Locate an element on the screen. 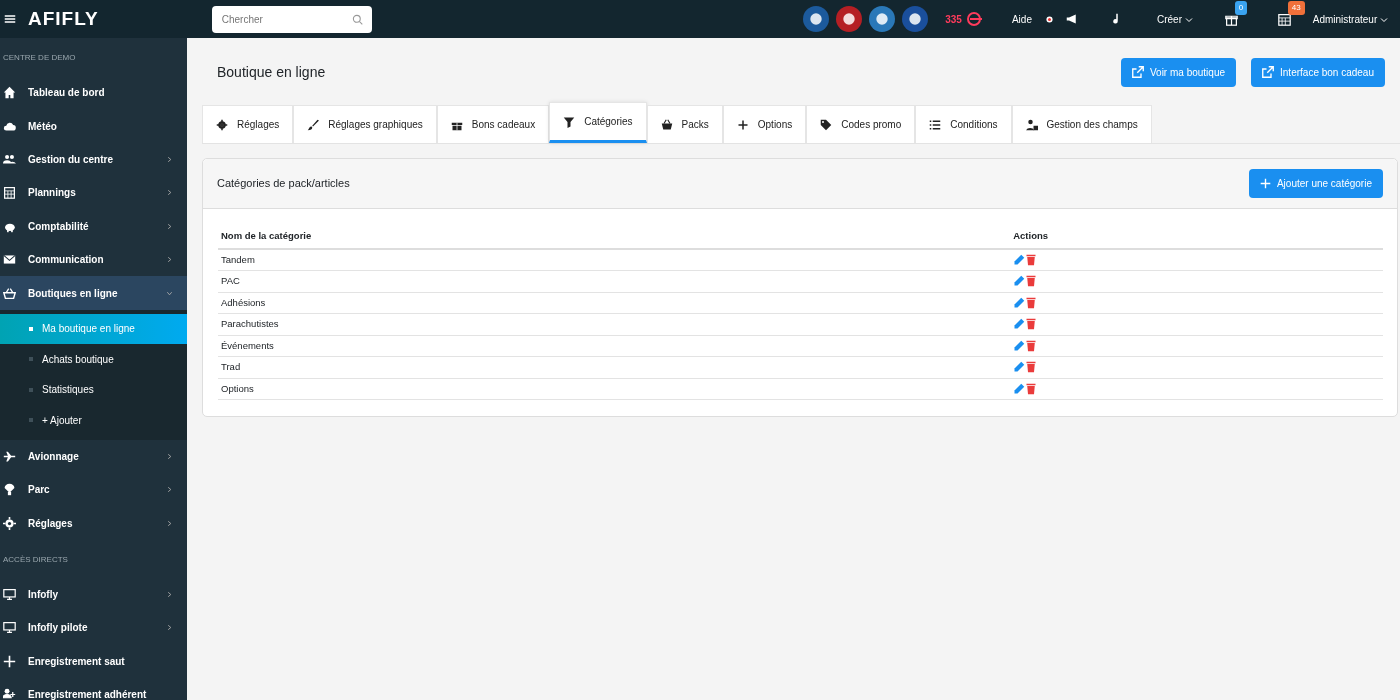  tab: Packs is located at coordinates (684, 124).